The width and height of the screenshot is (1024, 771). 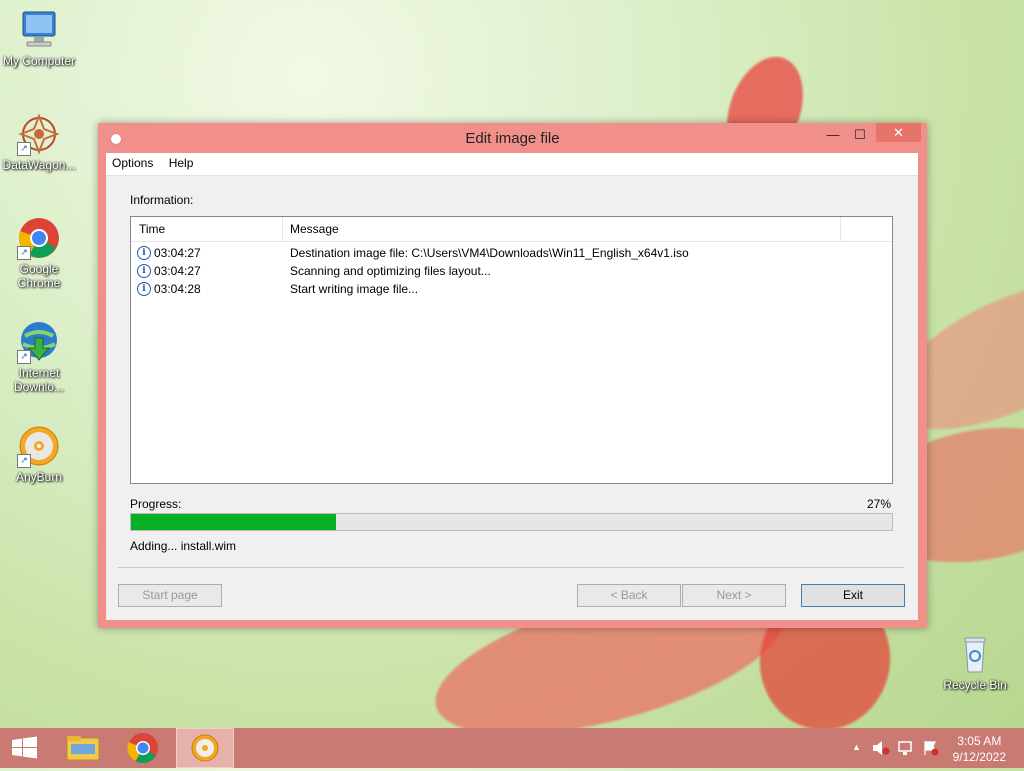 I want to click on network-icon, so click(x=906, y=748).